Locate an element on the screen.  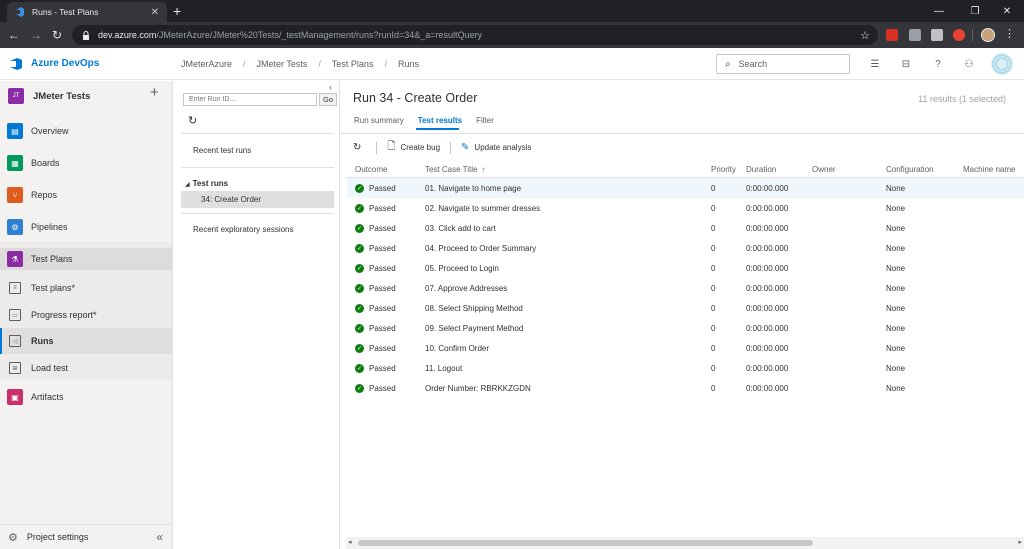
column-header-title: Test Case Title ↑ is located at coordinates (568, 169).